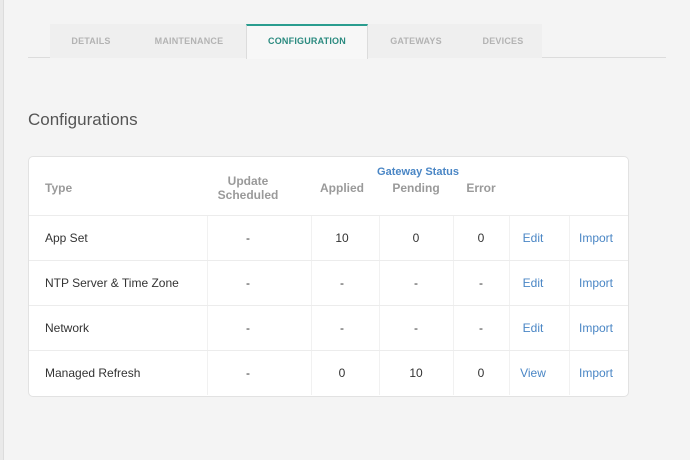 This screenshot has width=690, height=460. I want to click on tab-configuration: CONFIGURATION, so click(307, 41).